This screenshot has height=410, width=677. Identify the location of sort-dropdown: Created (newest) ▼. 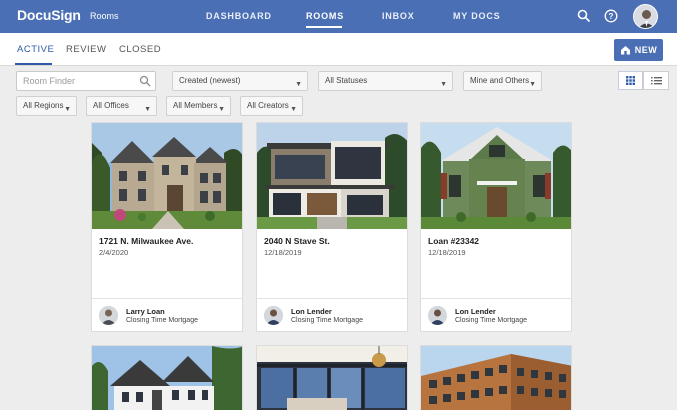
(240, 81).